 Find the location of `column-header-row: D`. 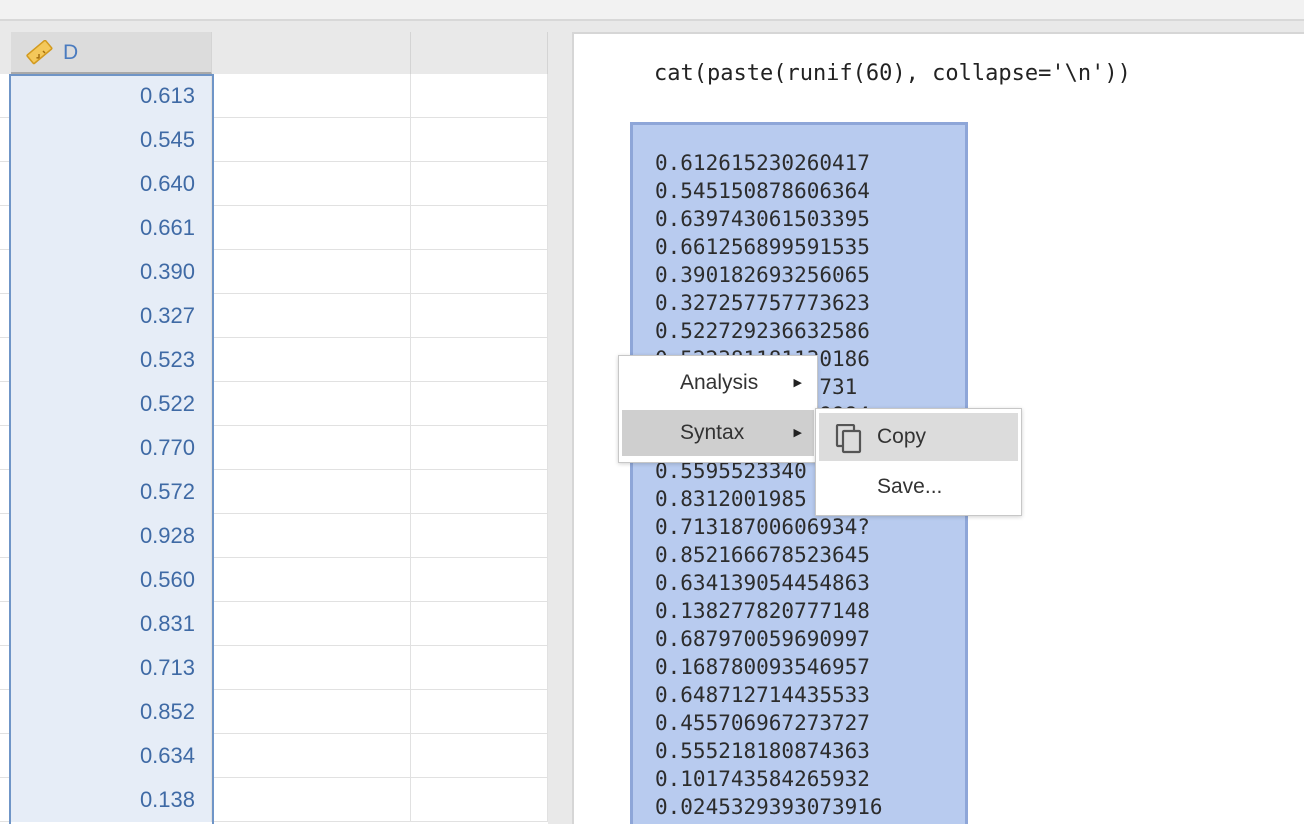

column-header-row: D is located at coordinates (274, 53).